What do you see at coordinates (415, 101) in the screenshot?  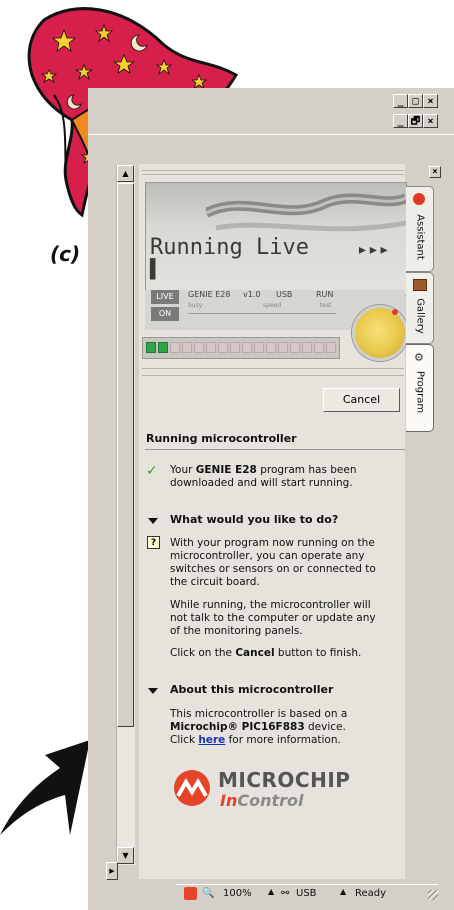 I see `maximize-button: □` at bounding box center [415, 101].